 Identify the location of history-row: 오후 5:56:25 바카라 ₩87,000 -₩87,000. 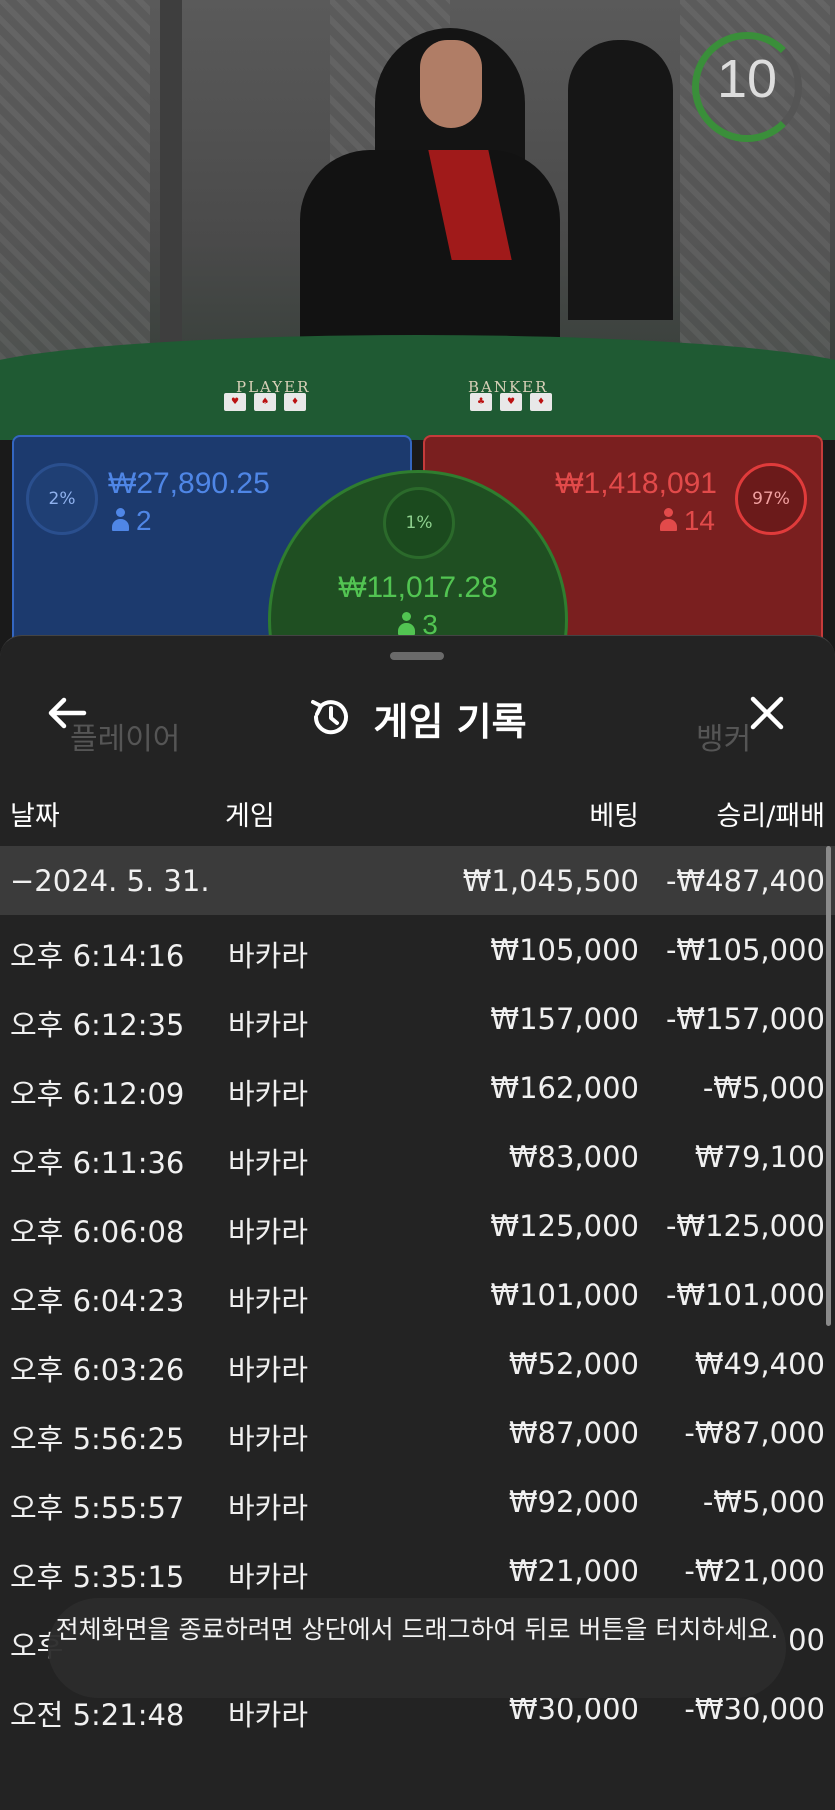
(417, 1432).